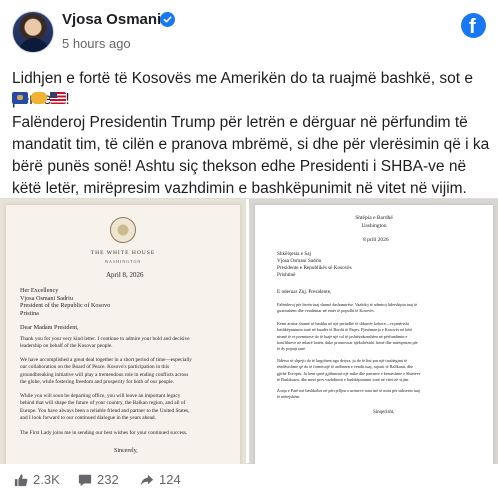 Image resolution: width=498 pixels, height=500 pixels. I want to click on share-count-value: 124, so click(170, 479).